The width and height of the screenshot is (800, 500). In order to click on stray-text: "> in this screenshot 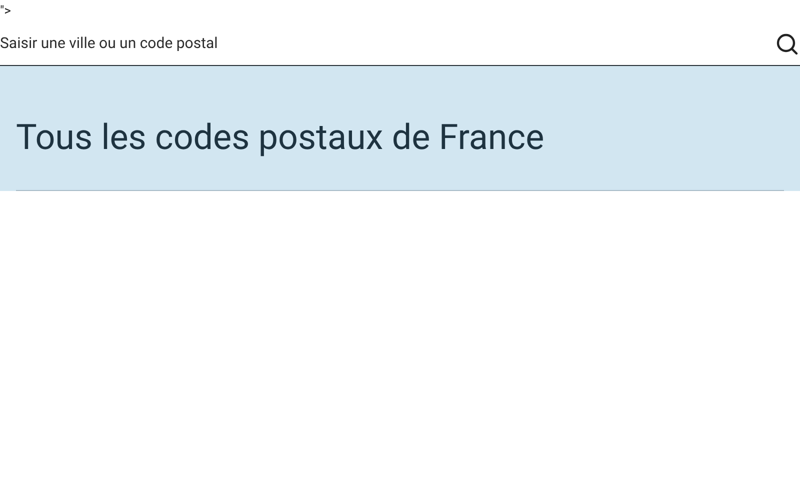, I will do `click(6, 12)`.